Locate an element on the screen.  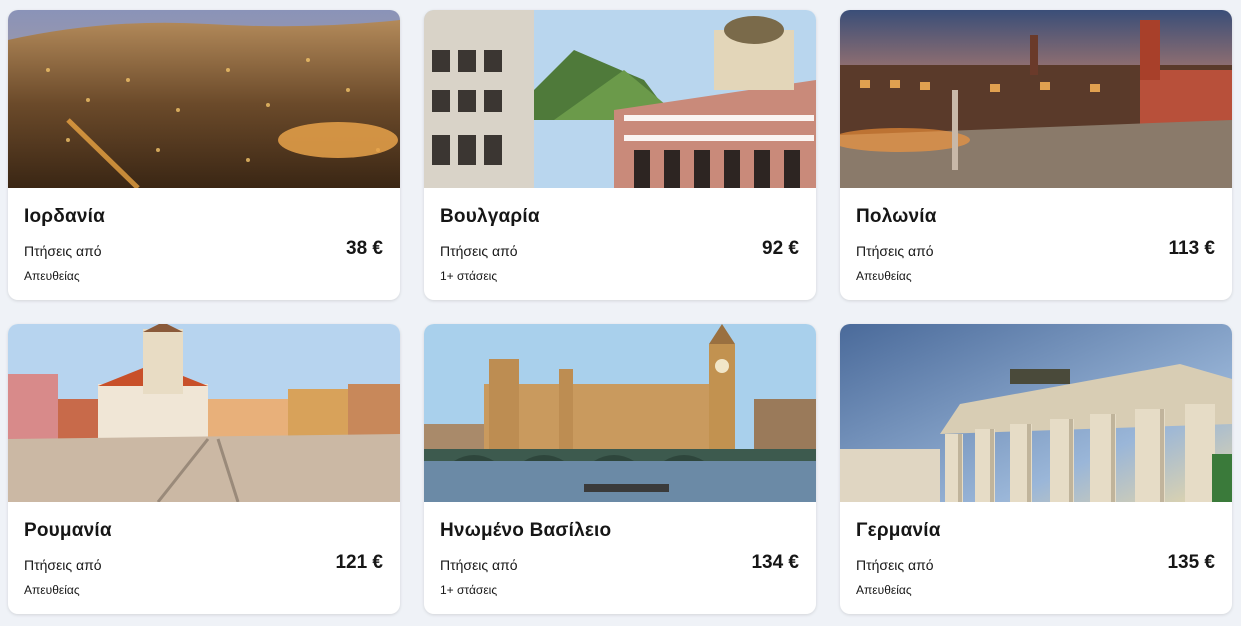
london-westminster-photo is located at coordinates (620, 413).